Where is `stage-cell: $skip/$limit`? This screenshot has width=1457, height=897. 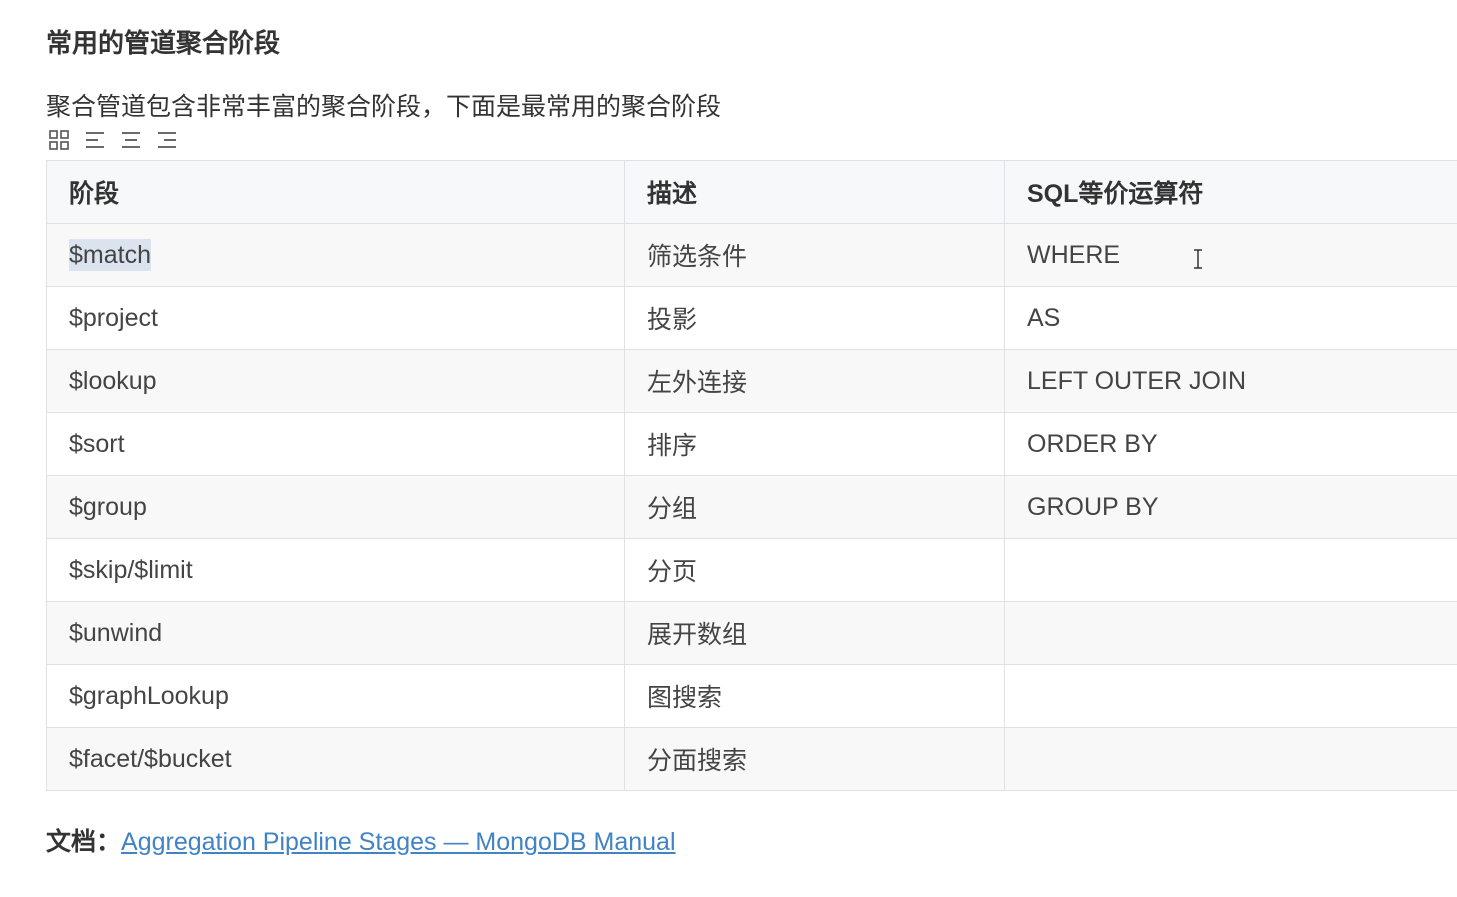
stage-cell: $skip/$limit is located at coordinates (335, 570).